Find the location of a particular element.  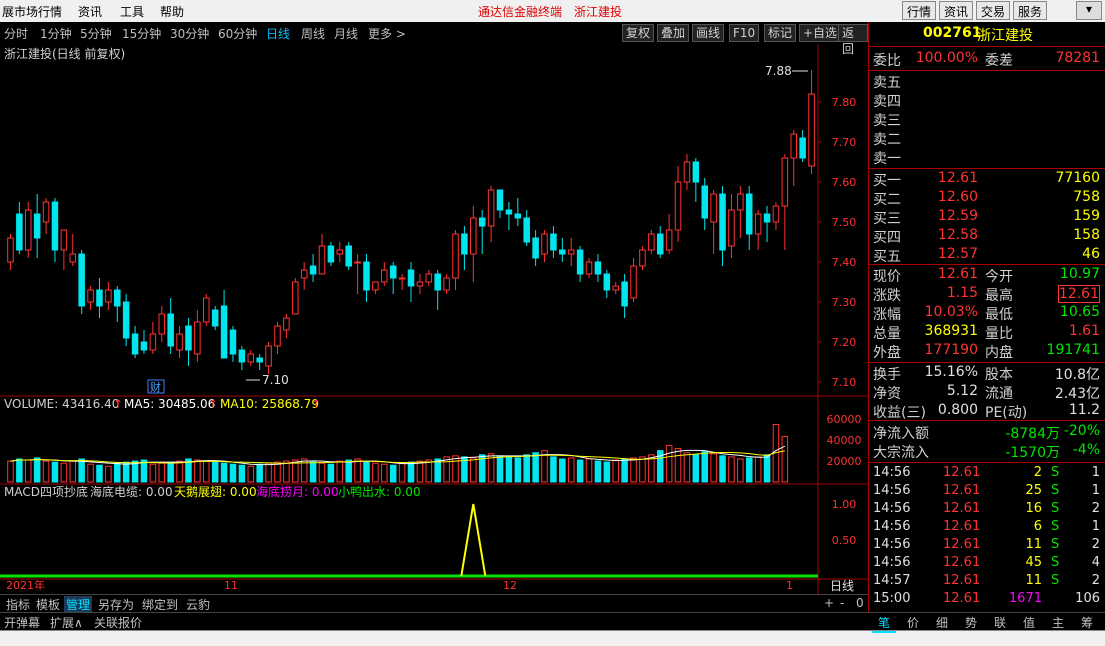

menu-tools: 工具 is located at coordinates (132, 11).